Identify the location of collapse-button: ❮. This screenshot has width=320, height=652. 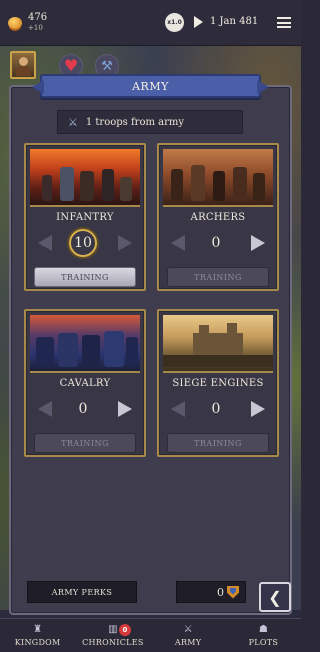
(275, 597).